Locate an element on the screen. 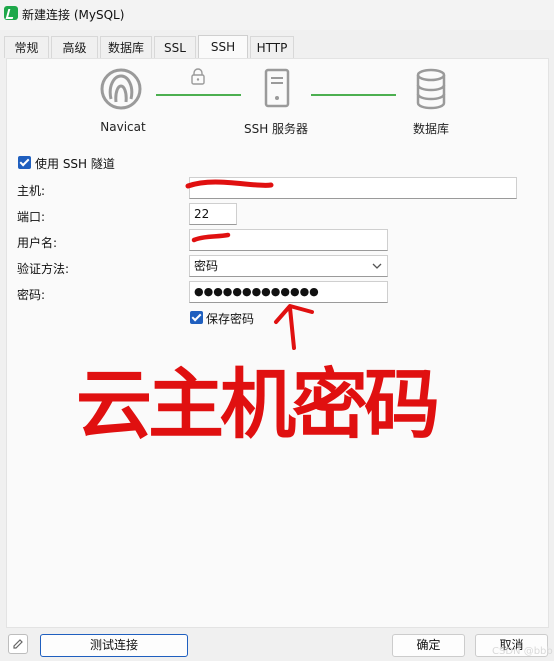 The width and height of the screenshot is (554, 661). title-bar: 新建连接 (MySQL) is located at coordinates (277, 15).